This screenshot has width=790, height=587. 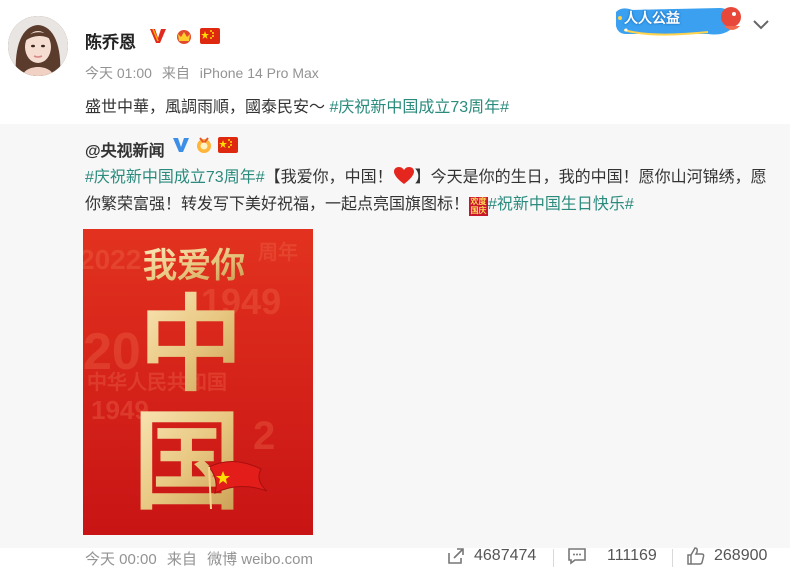 I want to click on share-icon, so click(x=456, y=556).